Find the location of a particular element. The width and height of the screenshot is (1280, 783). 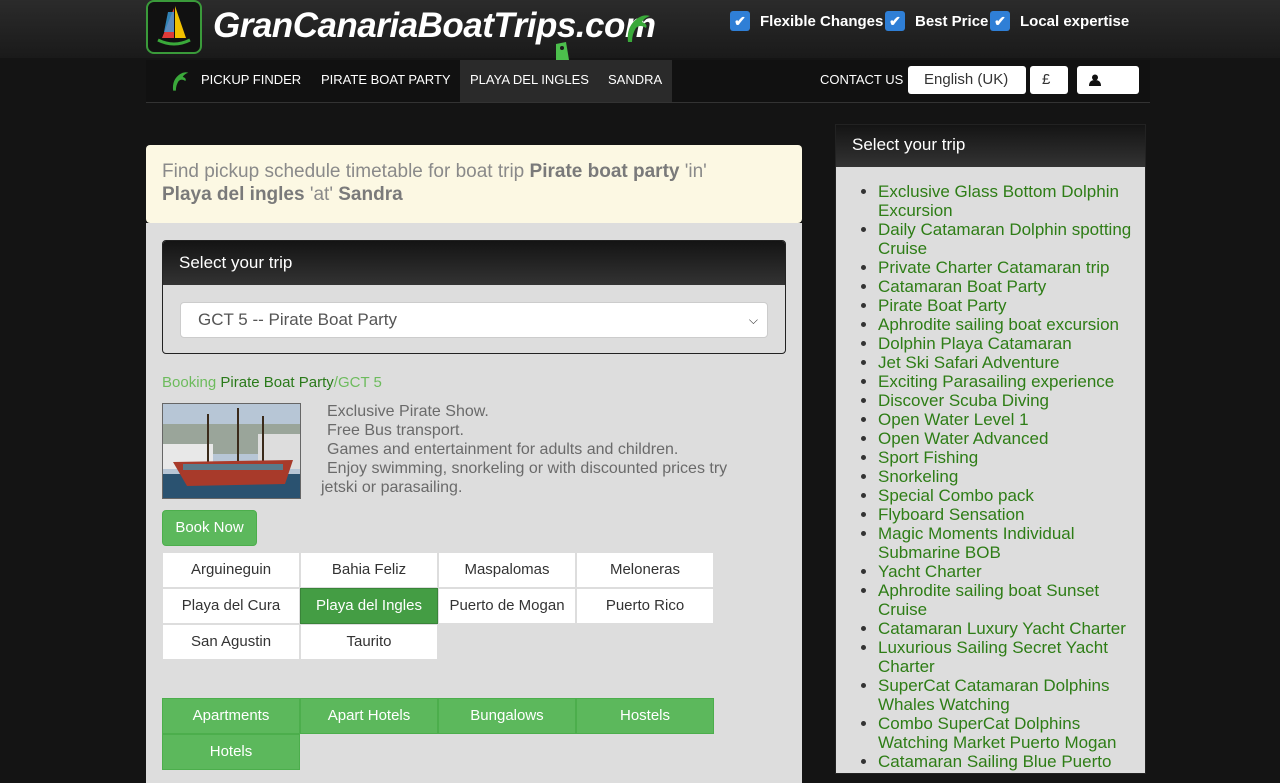

accommodation-bungalows: Bungalows is located at coordinates (507, 716).